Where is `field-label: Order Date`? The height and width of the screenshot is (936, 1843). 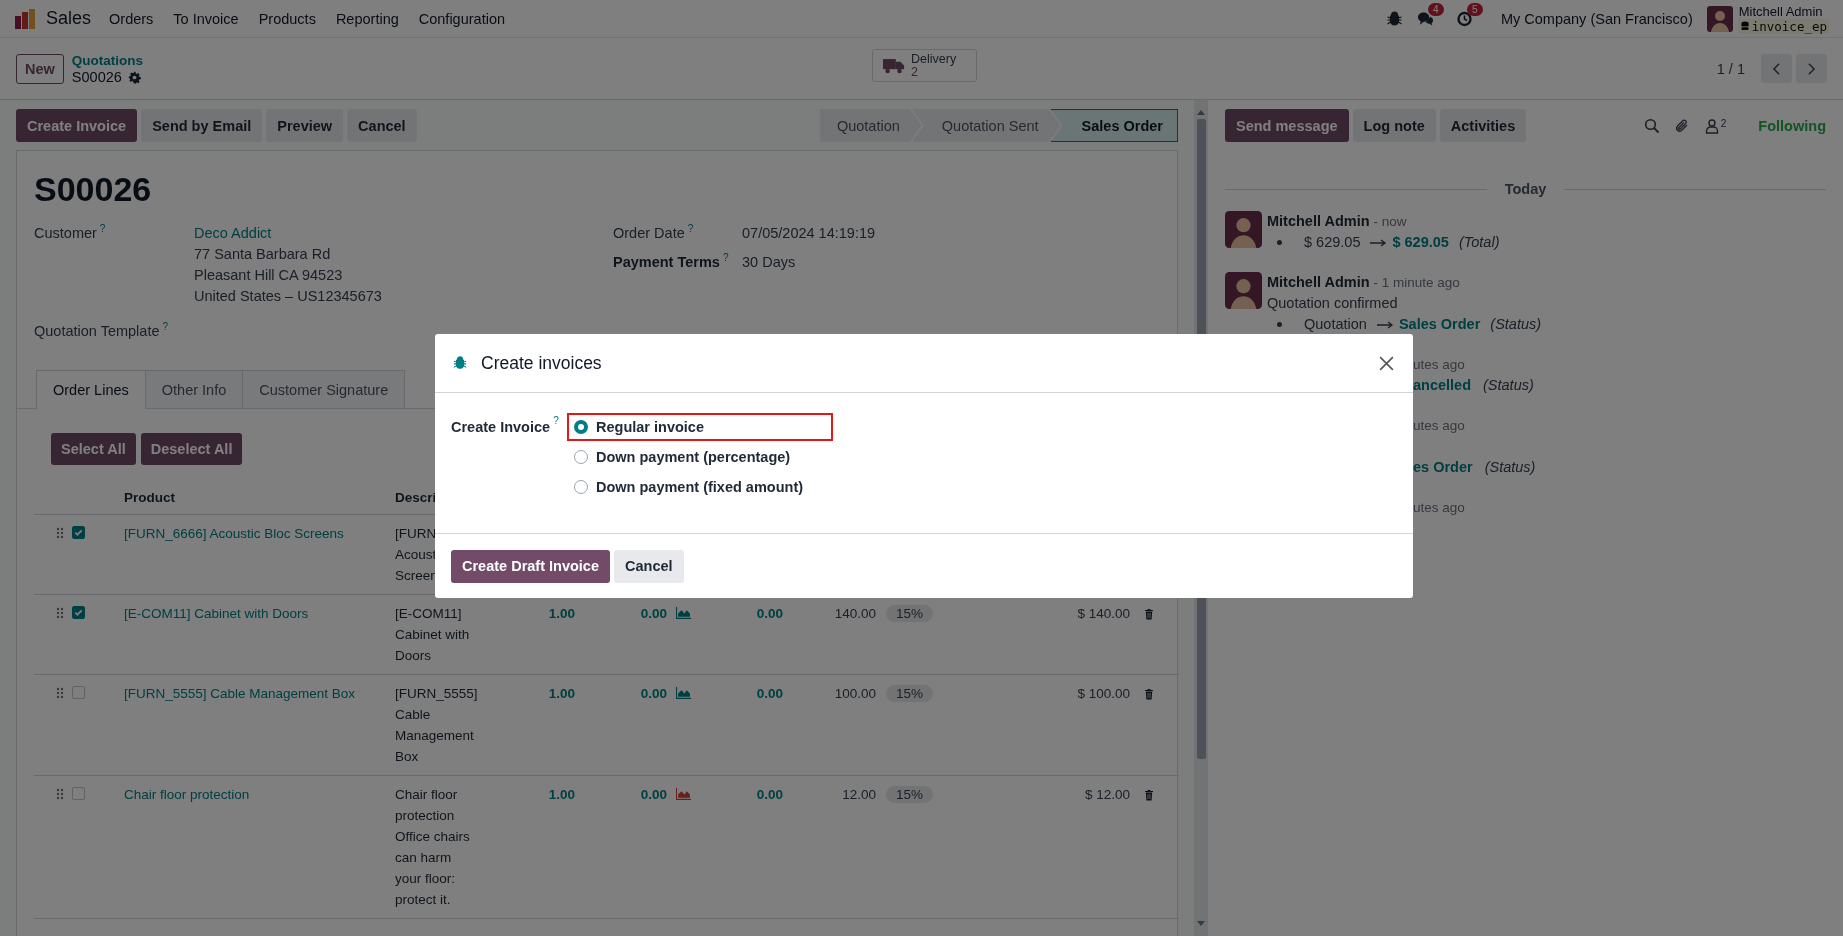 field-label: Order Date is located at coordinates (649, 233).